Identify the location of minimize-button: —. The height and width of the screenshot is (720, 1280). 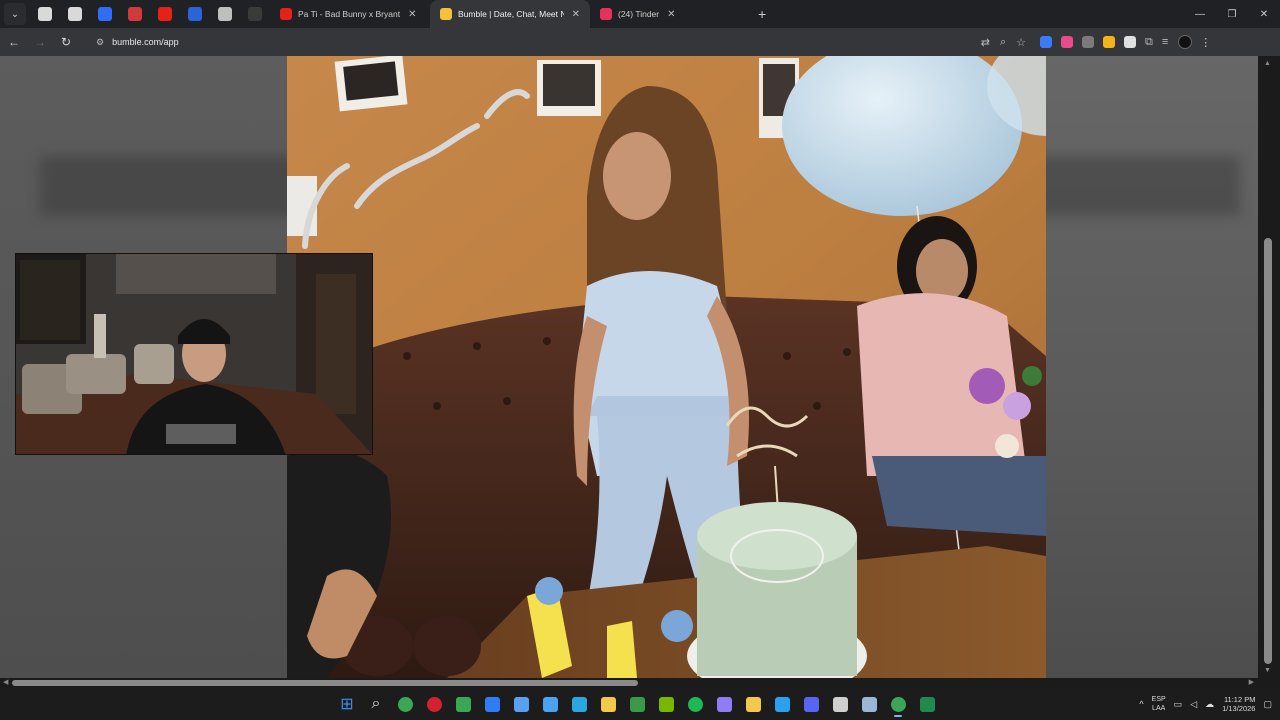
(1200, 14).